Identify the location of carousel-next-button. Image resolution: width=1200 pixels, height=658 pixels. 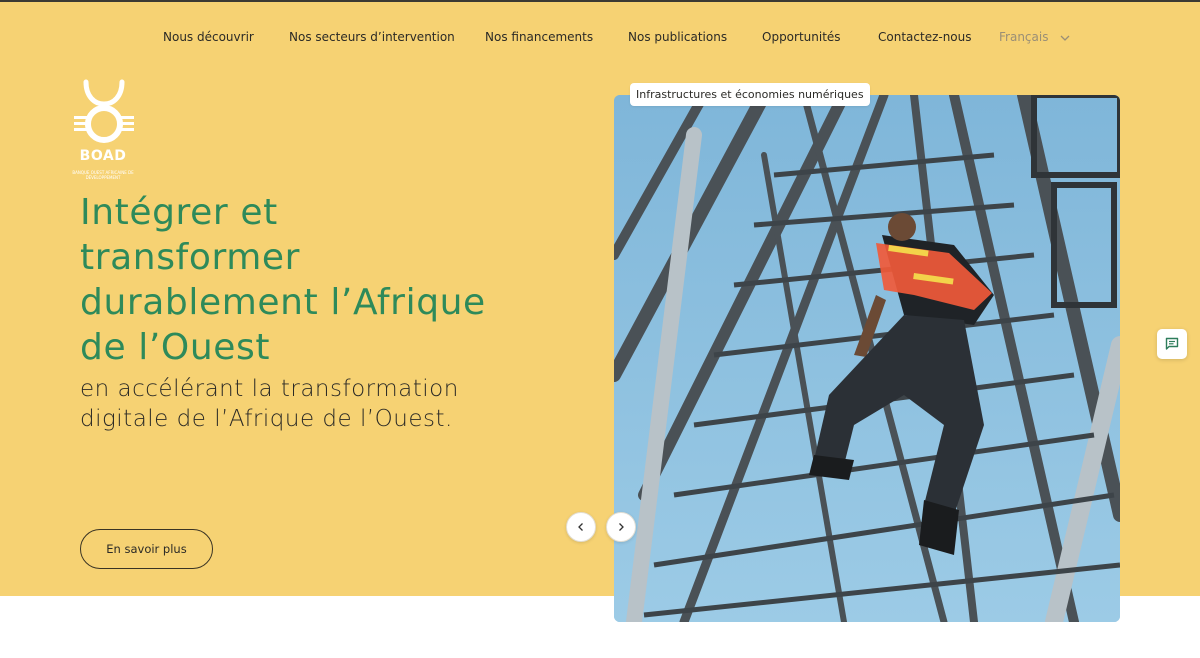
(621, 527).